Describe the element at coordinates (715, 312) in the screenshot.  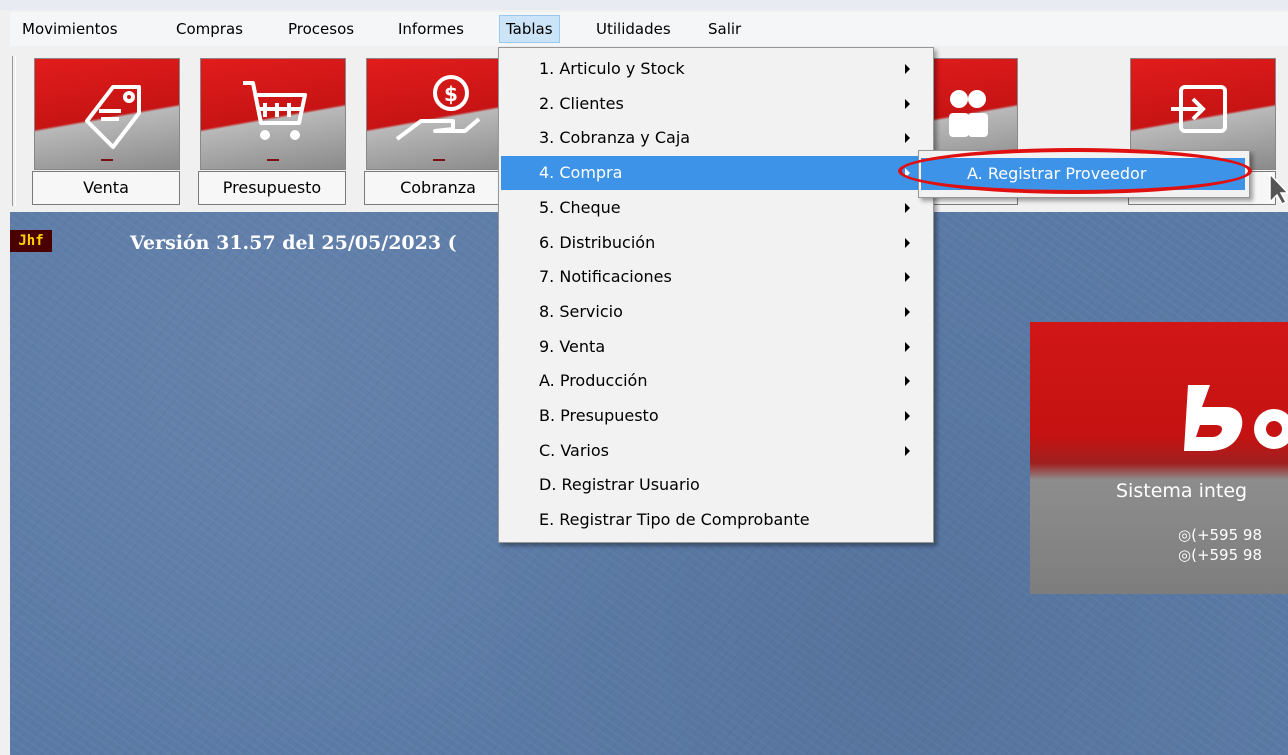
I see `menu-item-servicio: 8. Servicio` at that location.